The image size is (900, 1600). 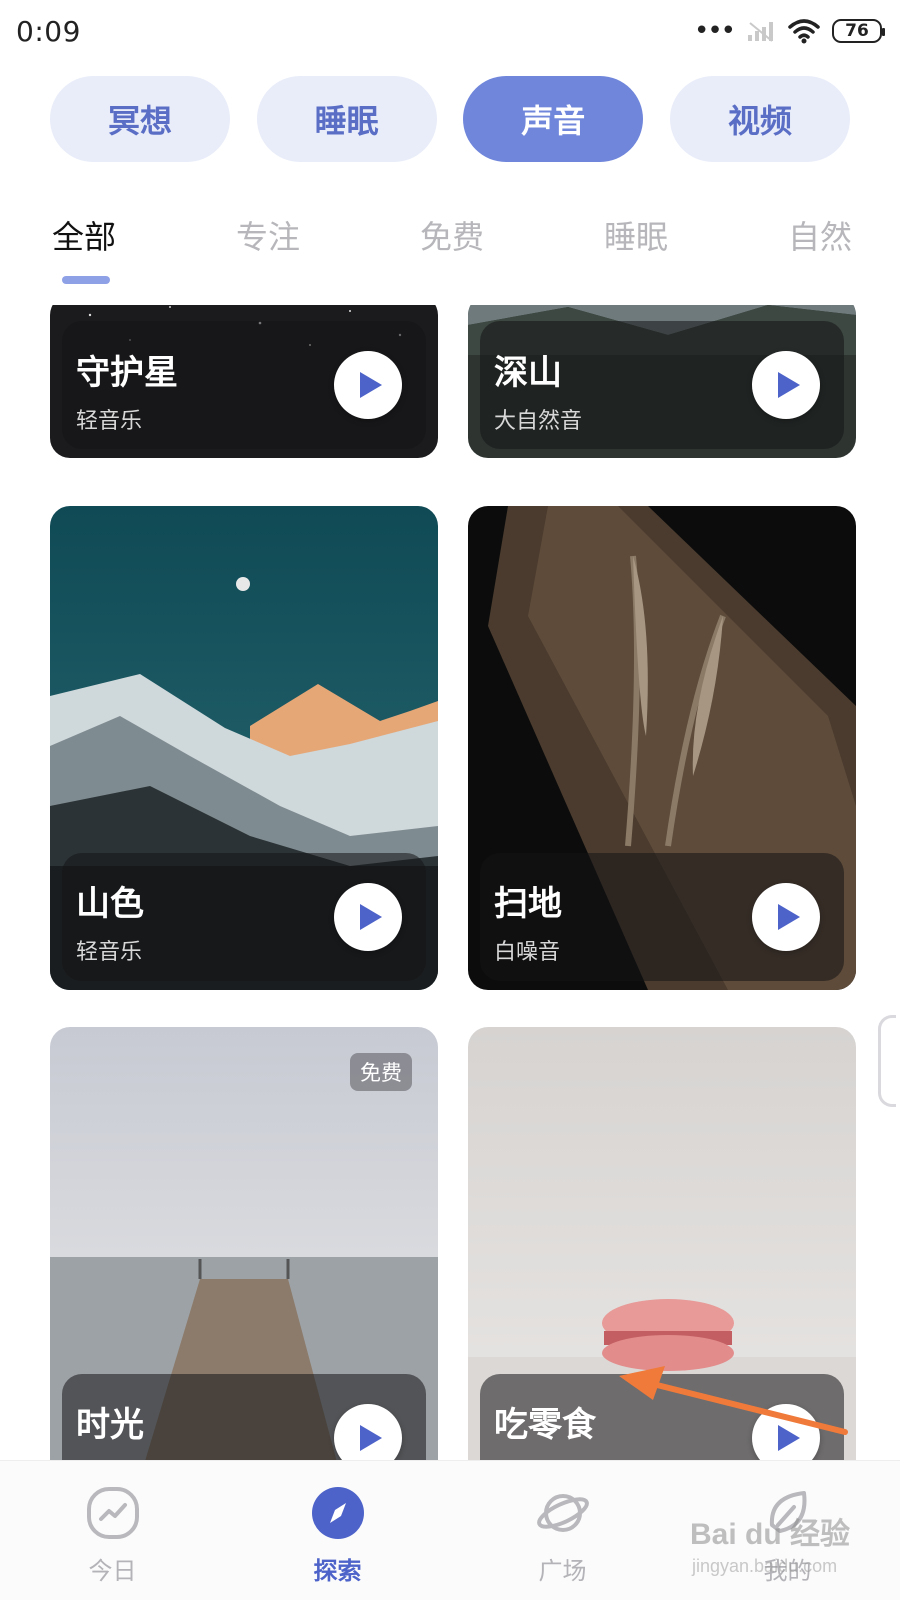 What do you see at coordinates (804, 31) in the screenshot?
I see `wifi-icon` at bounding box center [804, 31].